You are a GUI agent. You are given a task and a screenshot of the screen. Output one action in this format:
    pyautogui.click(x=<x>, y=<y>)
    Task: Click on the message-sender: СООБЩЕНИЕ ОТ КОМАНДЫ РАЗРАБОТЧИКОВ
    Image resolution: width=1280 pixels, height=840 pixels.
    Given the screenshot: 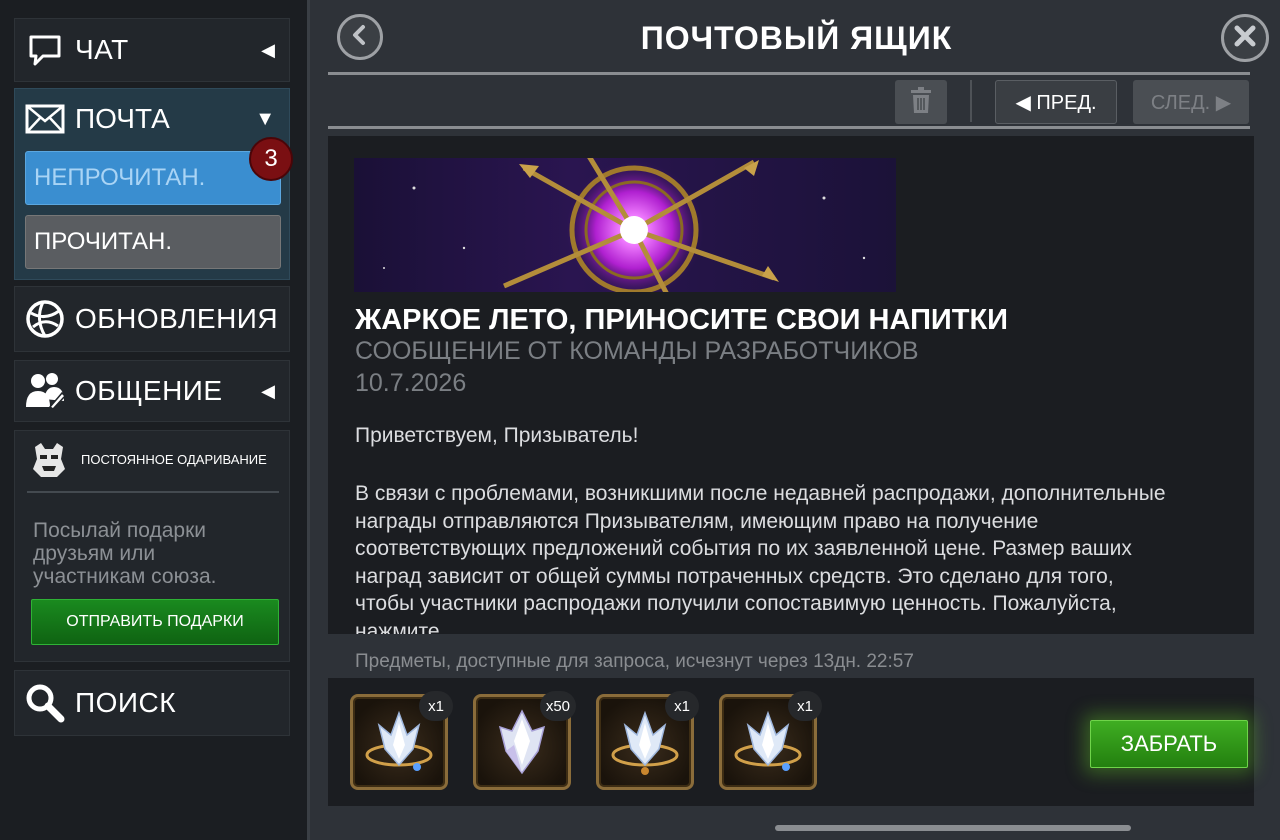 What is the action you would take?
    pyautogui.click(x=637, y=351)
    